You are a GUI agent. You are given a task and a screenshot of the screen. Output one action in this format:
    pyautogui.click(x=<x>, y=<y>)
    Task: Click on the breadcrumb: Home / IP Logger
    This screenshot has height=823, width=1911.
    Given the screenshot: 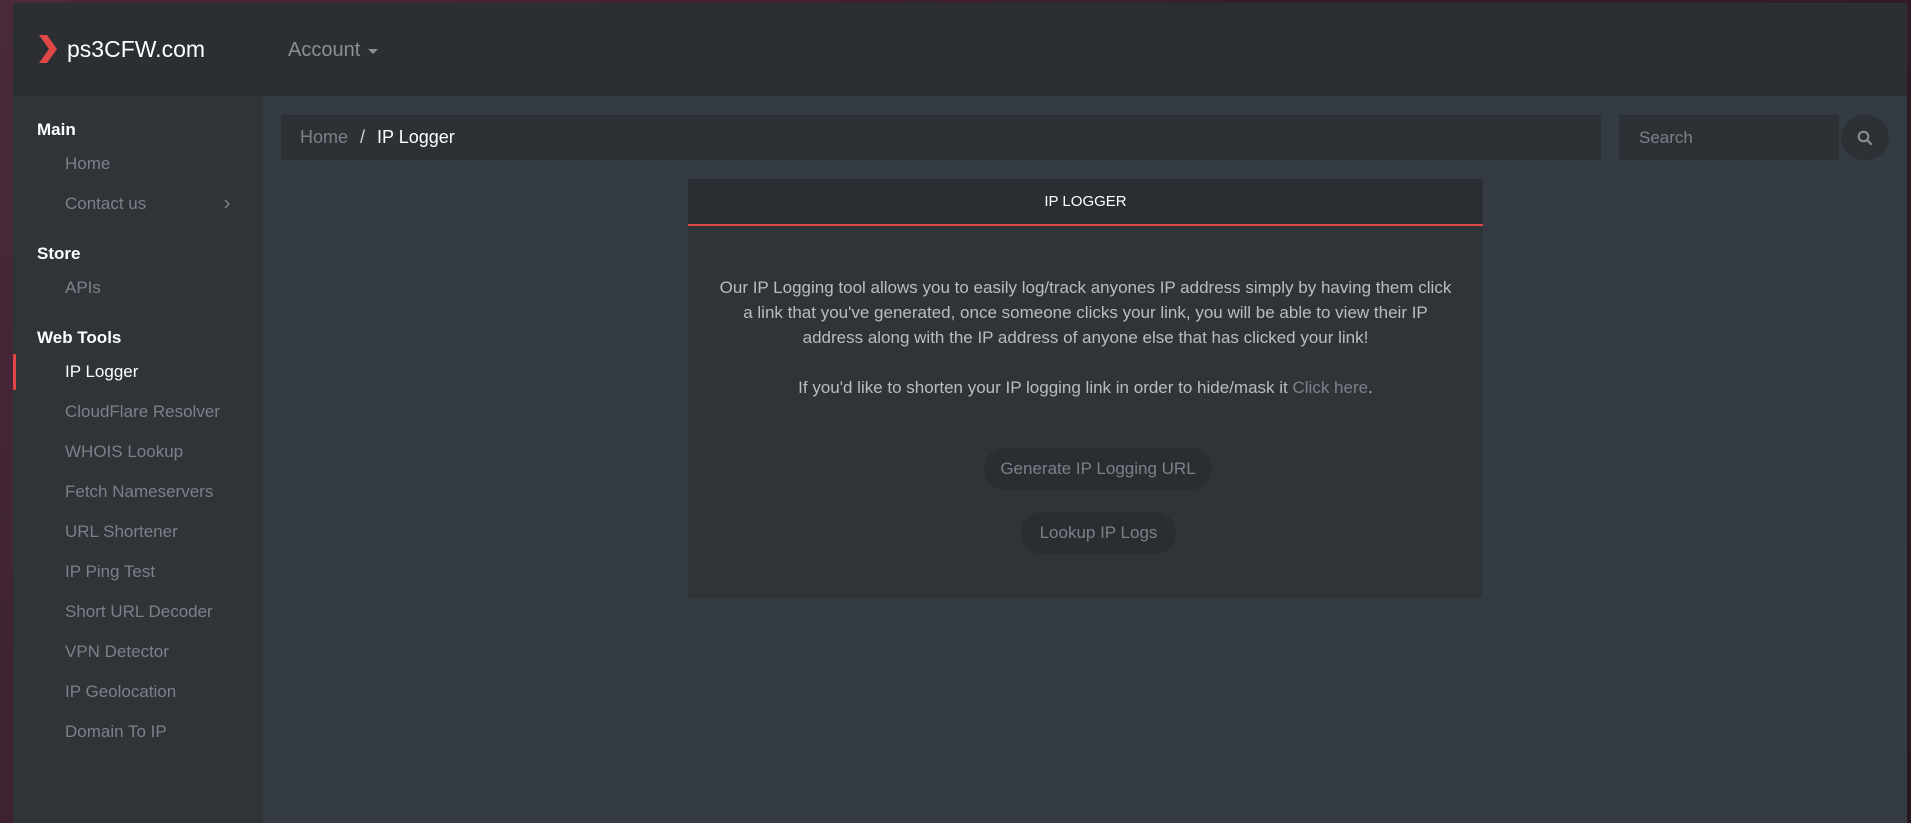 What is the action you would take?
    pyautogui.click(x=941, y=137)
    